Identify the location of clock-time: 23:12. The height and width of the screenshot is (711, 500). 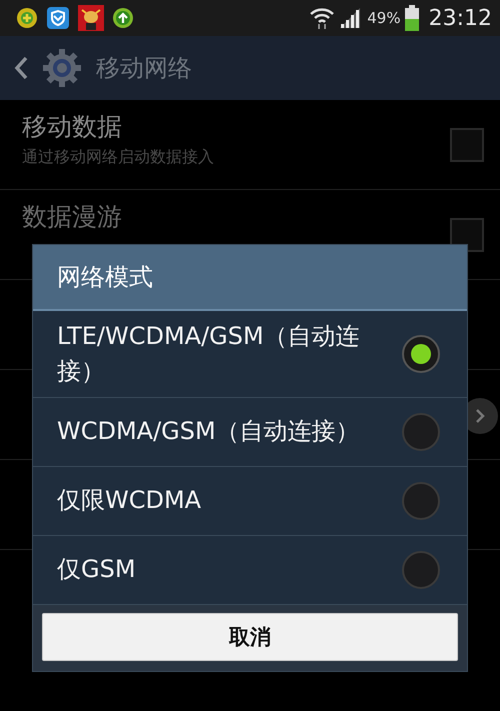
(460, 18).